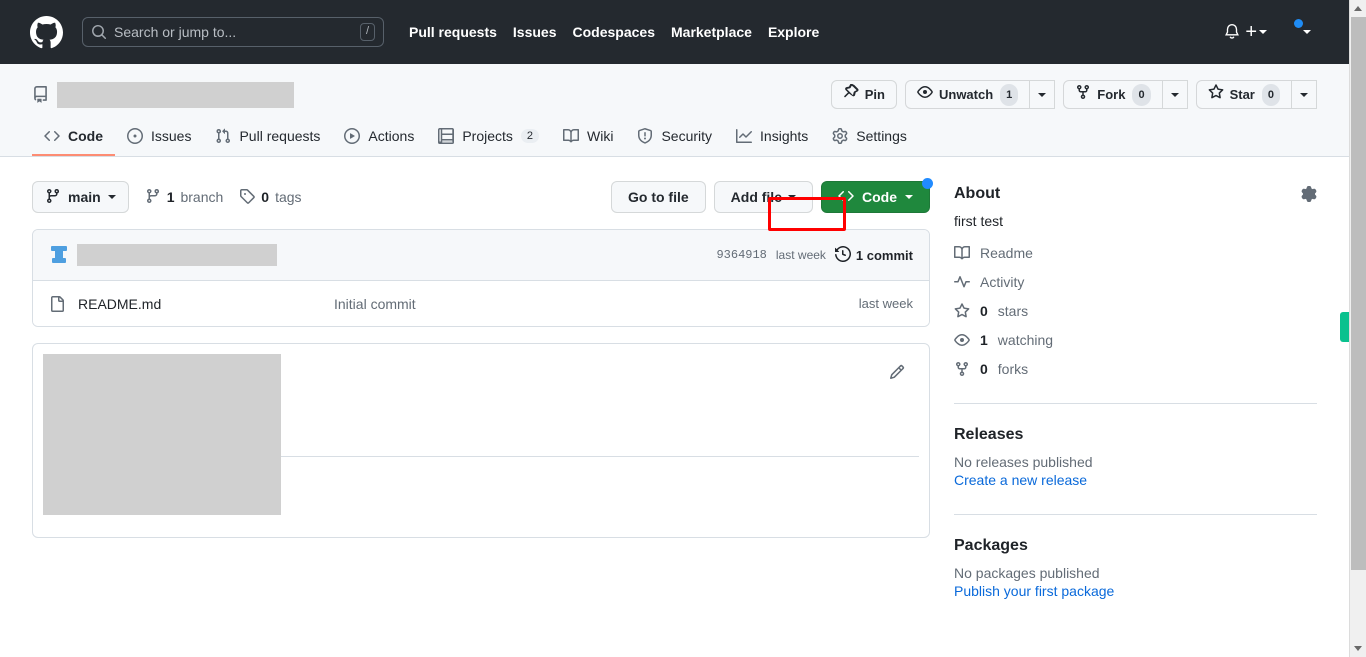  Describe the element at coordinates (1135, 253) in the screenshot. I see `sidebar-item-readme: Readme` at that location.